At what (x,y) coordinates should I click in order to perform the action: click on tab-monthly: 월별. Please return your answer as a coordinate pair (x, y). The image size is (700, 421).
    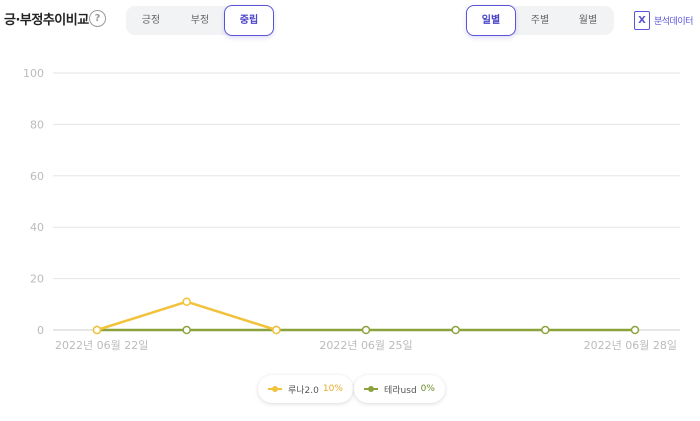
    Looking at the image, I should click on (588, 20).